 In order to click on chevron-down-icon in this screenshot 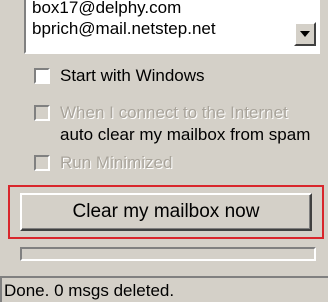, I will do `click(305, 34)`.